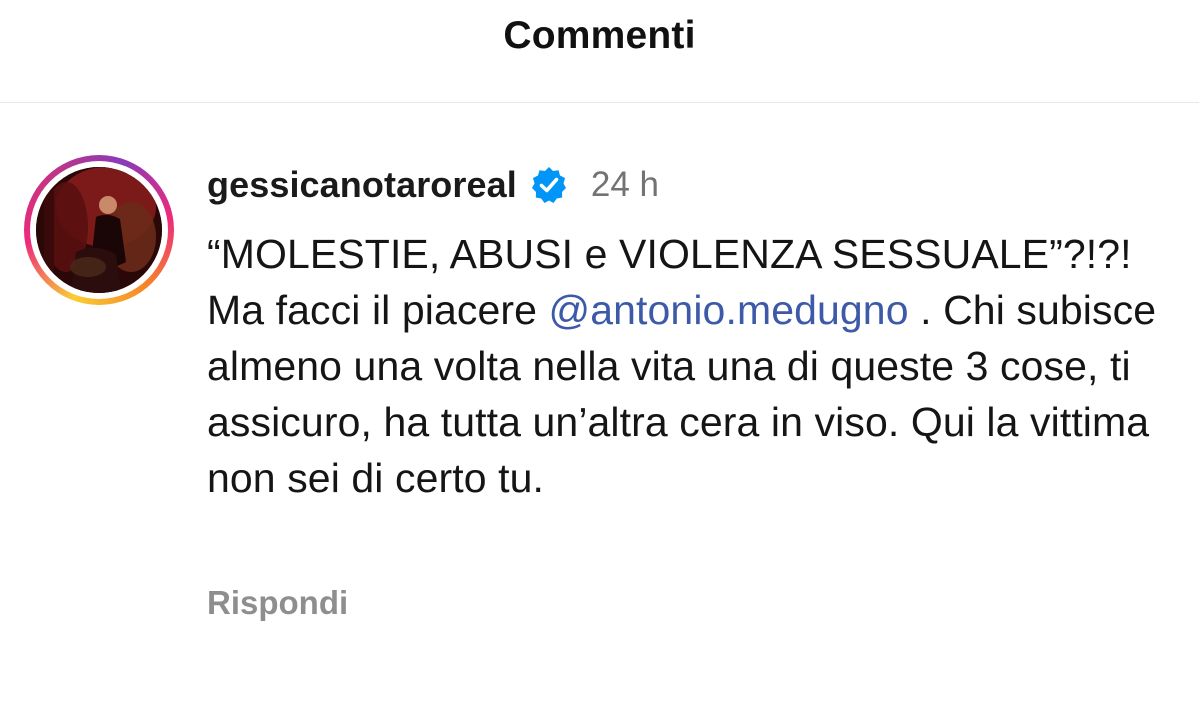 Image resolution: width=1199 pixels, height=701 pixels. Describe the element at coordinates (624, 184) in the screenshot. I see `comment-timestamp: 24 h` at that location.